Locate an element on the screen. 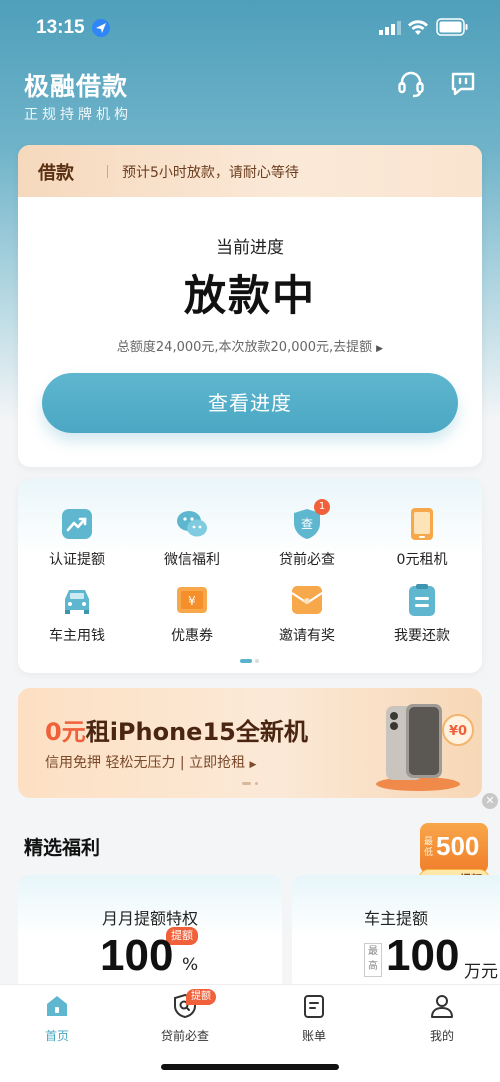  status-time: 13:15 is located at coordinates (60, 27).